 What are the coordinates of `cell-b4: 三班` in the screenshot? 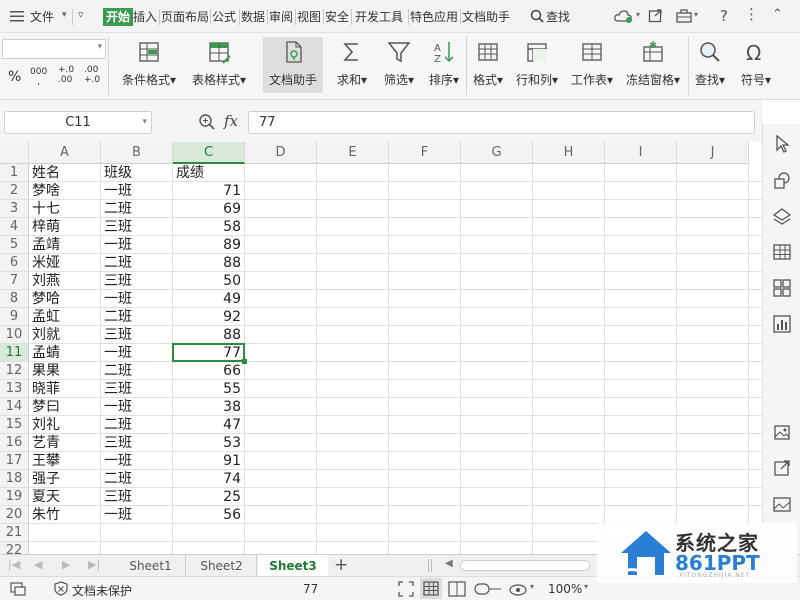 It's located at (136, 227).